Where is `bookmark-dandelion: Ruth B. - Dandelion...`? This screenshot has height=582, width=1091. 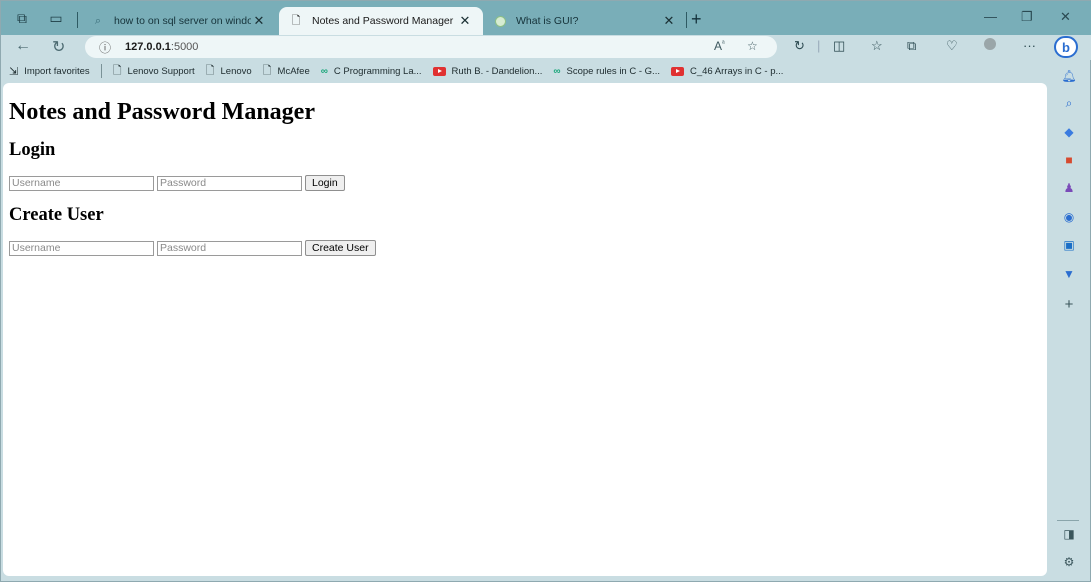
bookmark-dandelion: Ruth B. - Dandelion... is located at coordinates (487, 71).